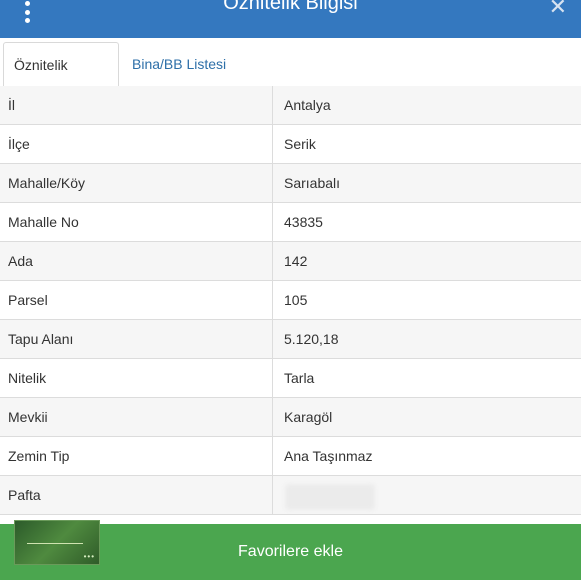 The width and height of the screenshot is (581, 580). What do you see at coordinates (136, 495) in the screenshot?
I see `row-key: Pafta` at bounding box center [136, 495].